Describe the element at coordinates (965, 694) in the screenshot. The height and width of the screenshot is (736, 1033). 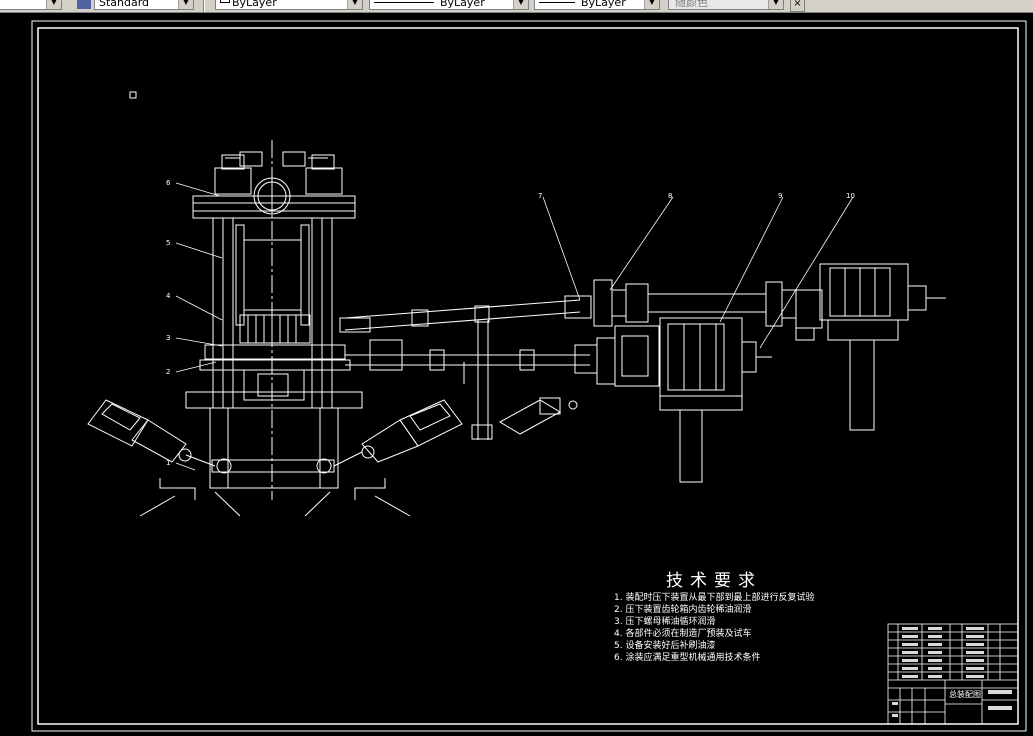
I see `title-block-title: 总装配图` at that location.